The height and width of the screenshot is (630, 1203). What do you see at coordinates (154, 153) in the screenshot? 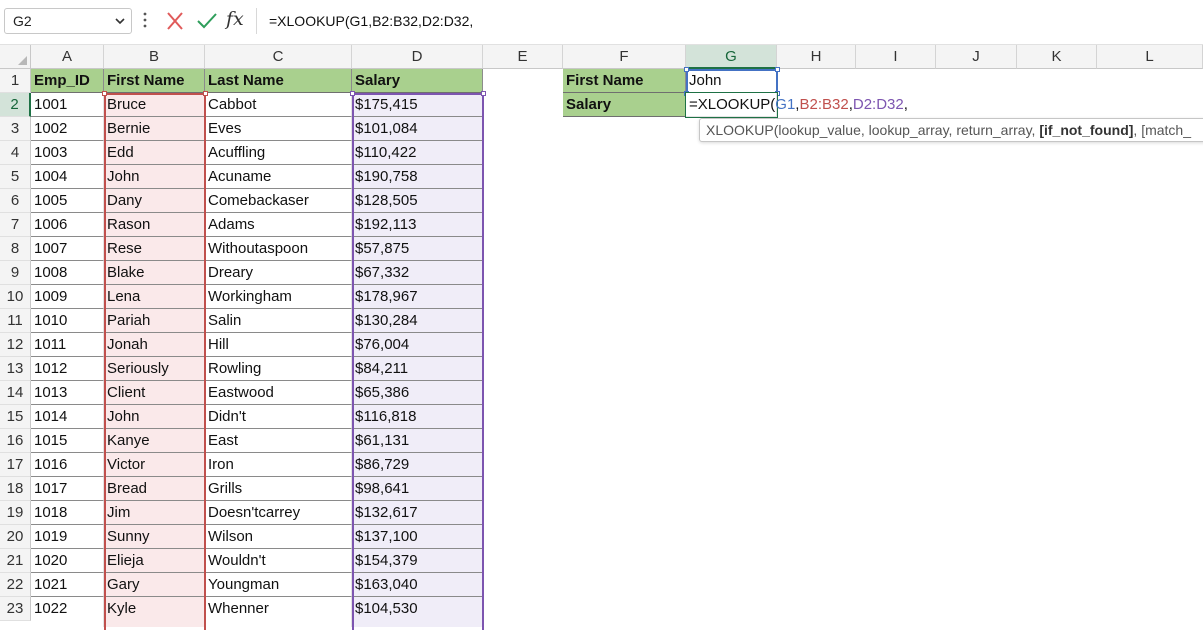
I see `cell-first-name: Edd` at bounding box center [154, 153].